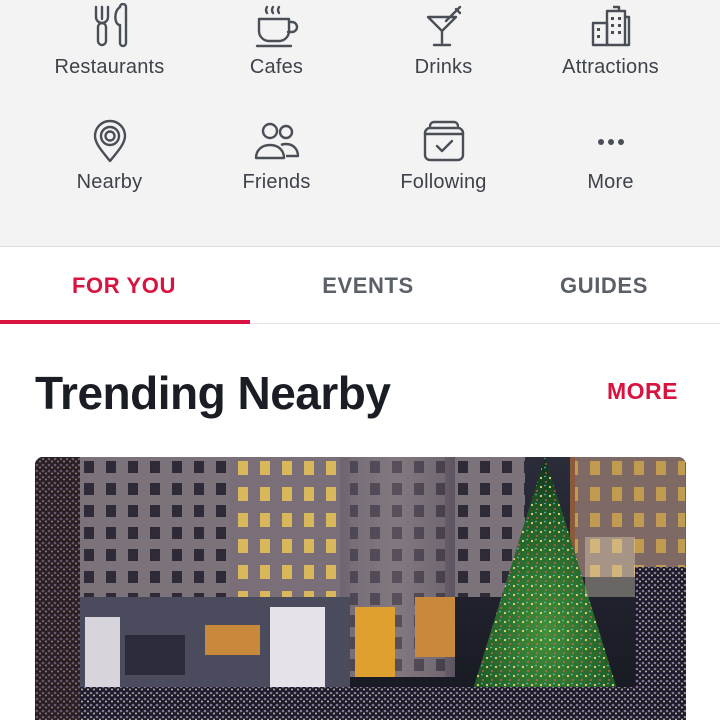  What do you see at coordinates (368, 286) in the screenshot?
I see `tab-events: EVENTS` at bounding box center [368, 286].